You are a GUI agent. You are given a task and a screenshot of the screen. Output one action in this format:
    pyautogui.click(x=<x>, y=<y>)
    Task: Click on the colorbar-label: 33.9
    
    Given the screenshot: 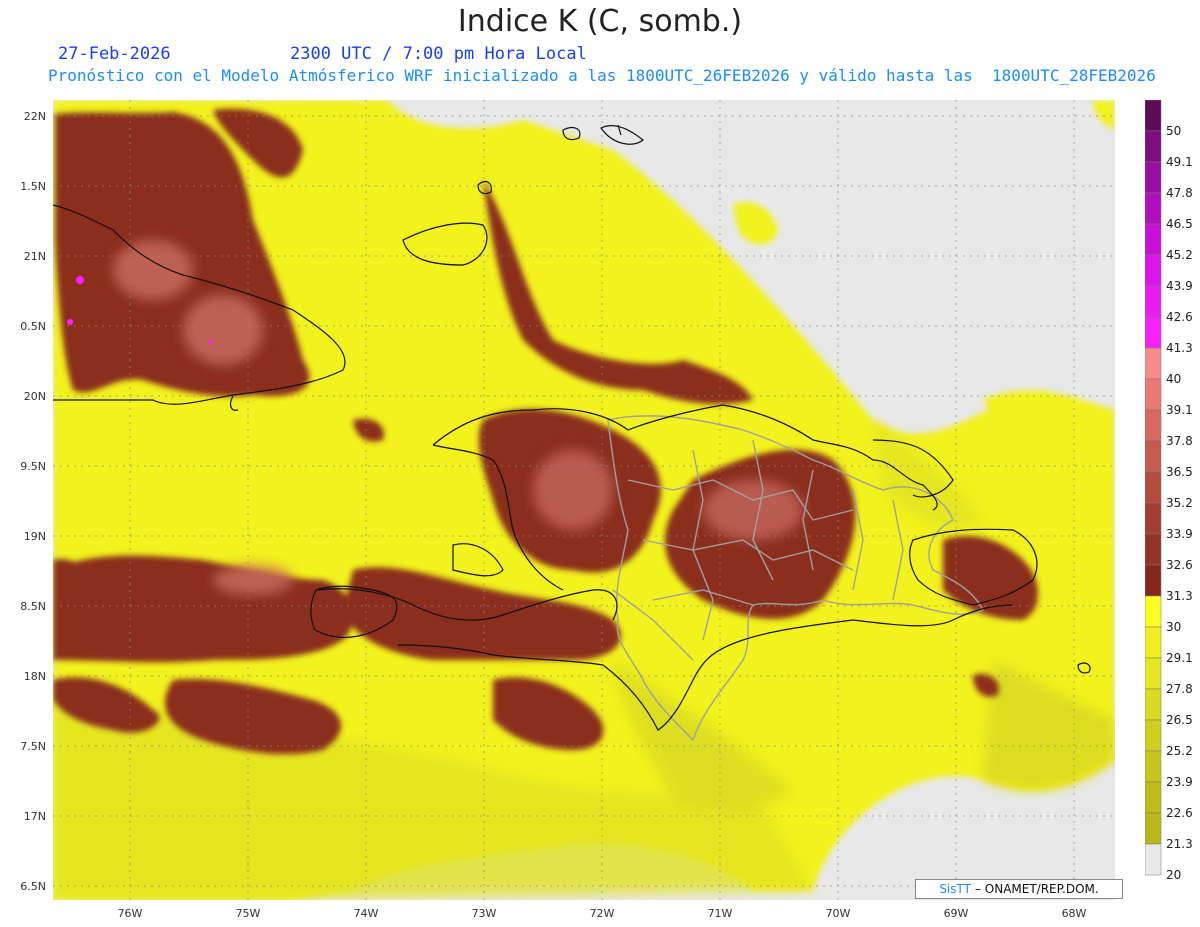 What is the action you would take?
    pyautogui.click(x=1179, y=534)
    